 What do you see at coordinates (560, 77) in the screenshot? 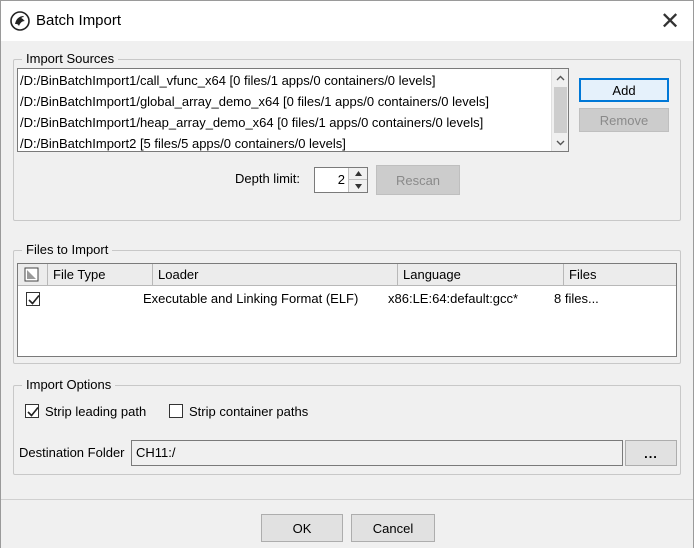
I see `chevron-up-icon` at bounding box center [560, 77].